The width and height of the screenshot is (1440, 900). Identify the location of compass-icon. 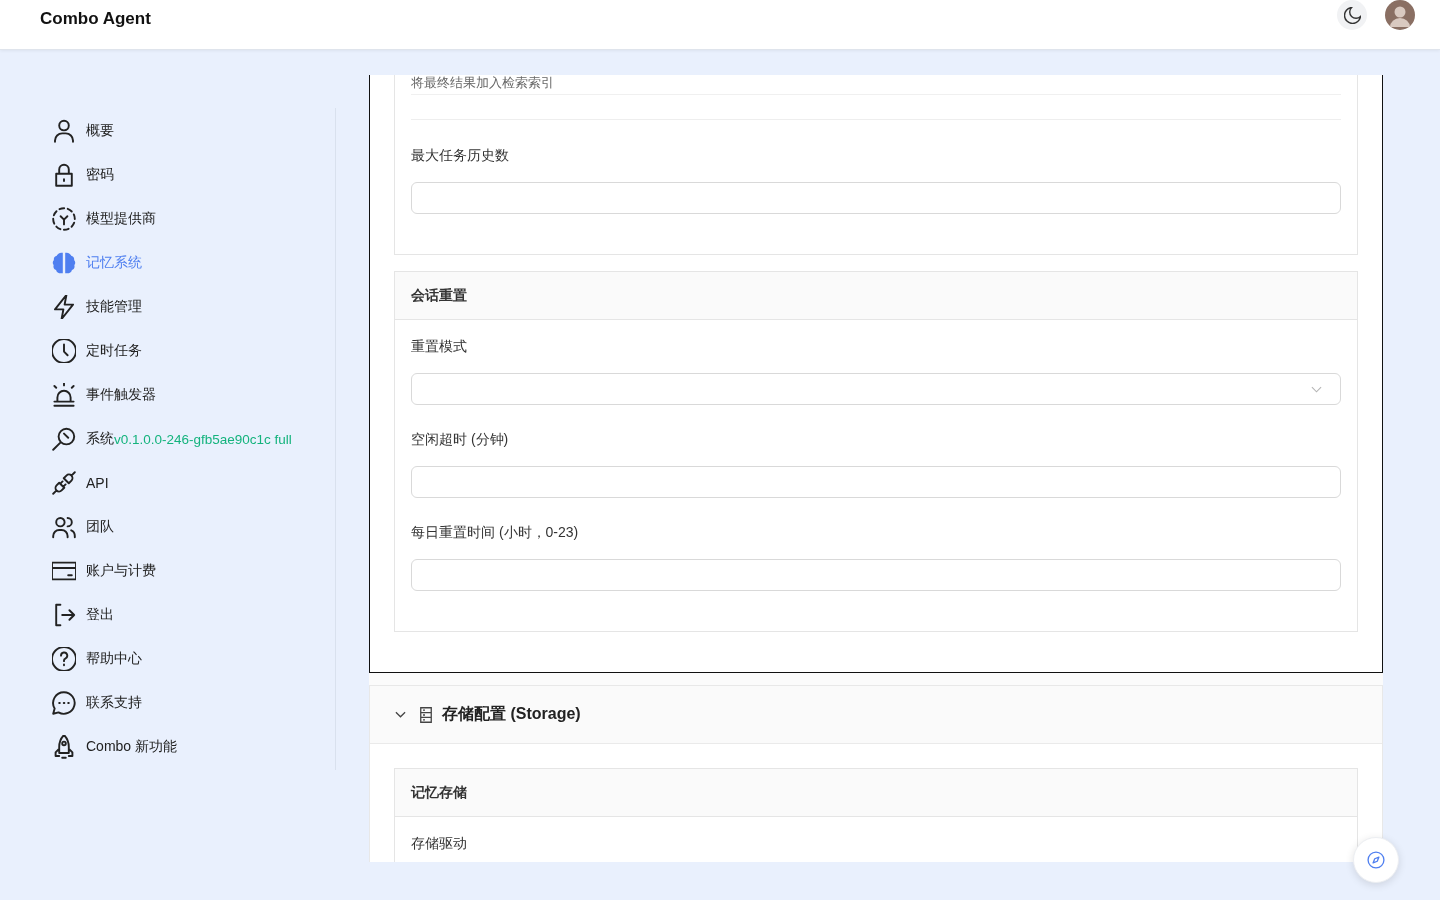
(1376, 860).